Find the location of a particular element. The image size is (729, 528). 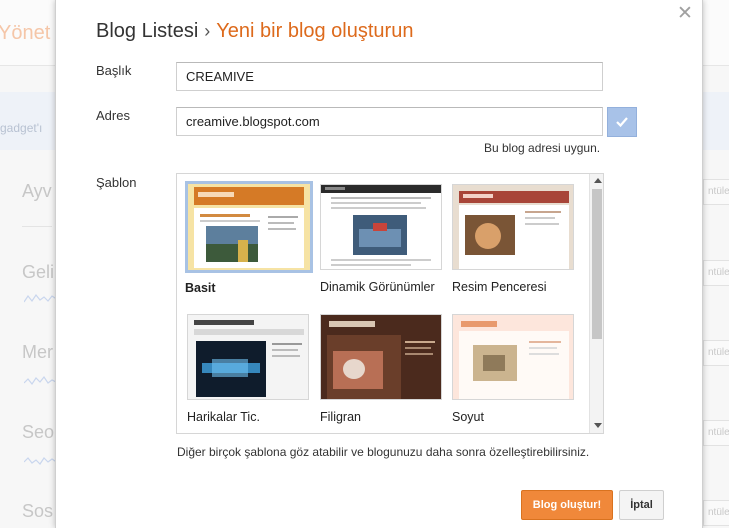

breadcrumb-current: Yeni bir blog oluşturun is located at coordinates (315, 31).